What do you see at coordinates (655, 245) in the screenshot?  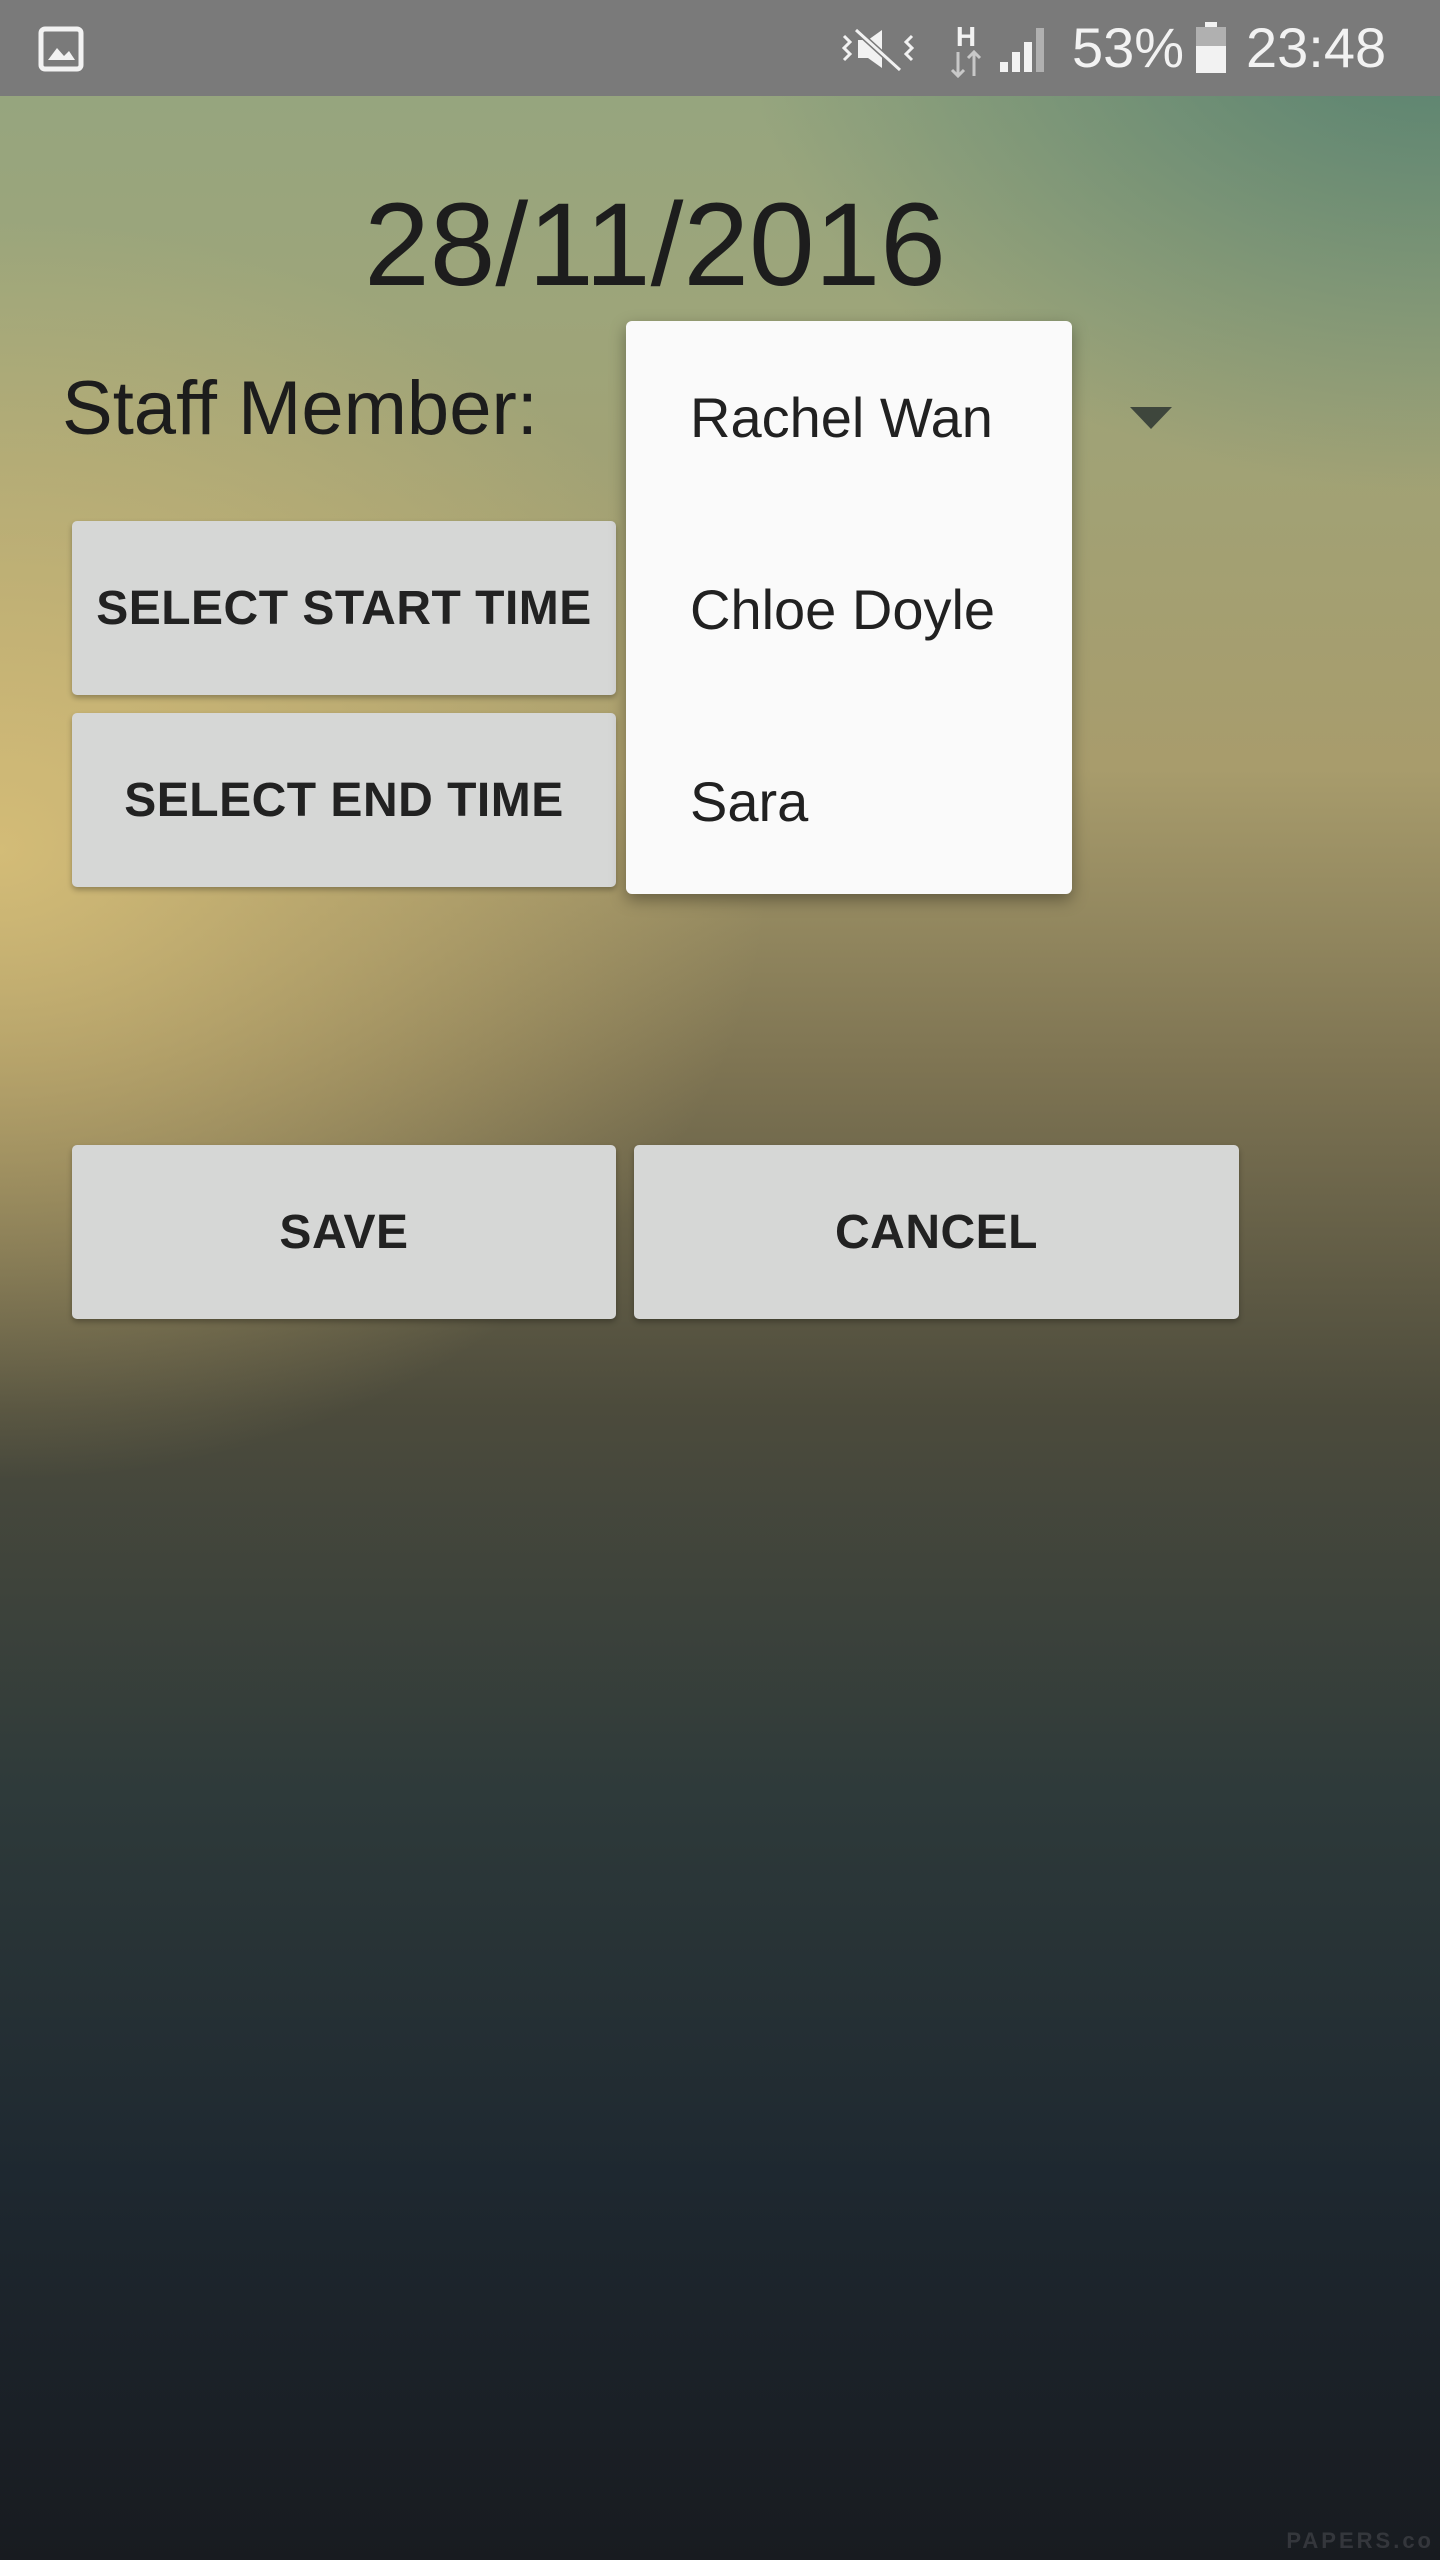 I see `date-title: 28/11/2016` at bounding box center [655, 245].